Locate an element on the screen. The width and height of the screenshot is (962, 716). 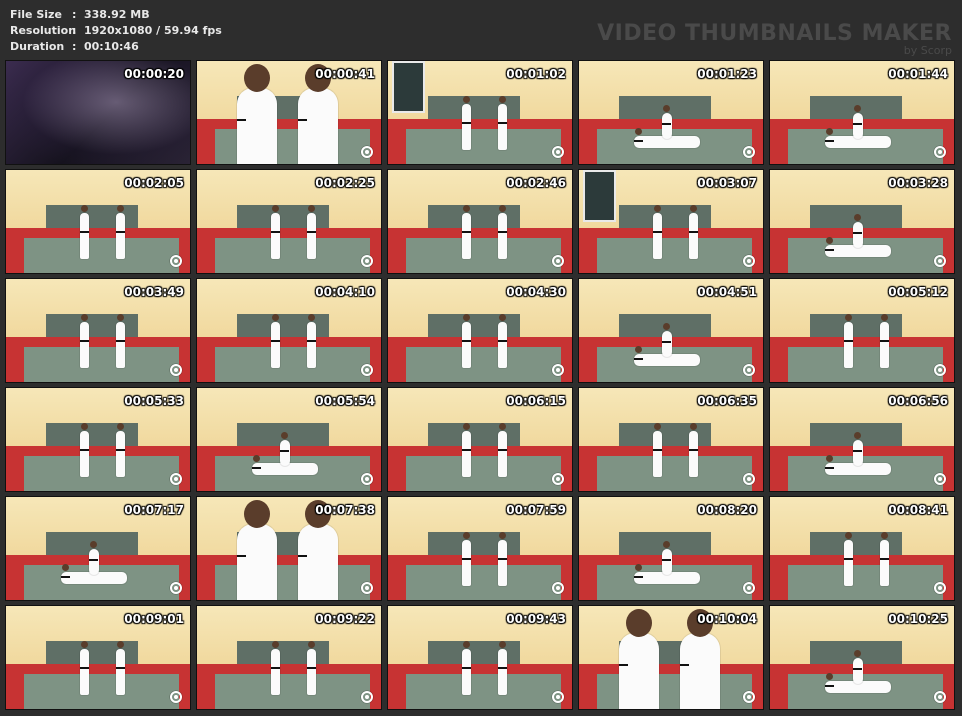
thumbnail-timestamp: 00:00:20 is located at coordinates (154, 74).